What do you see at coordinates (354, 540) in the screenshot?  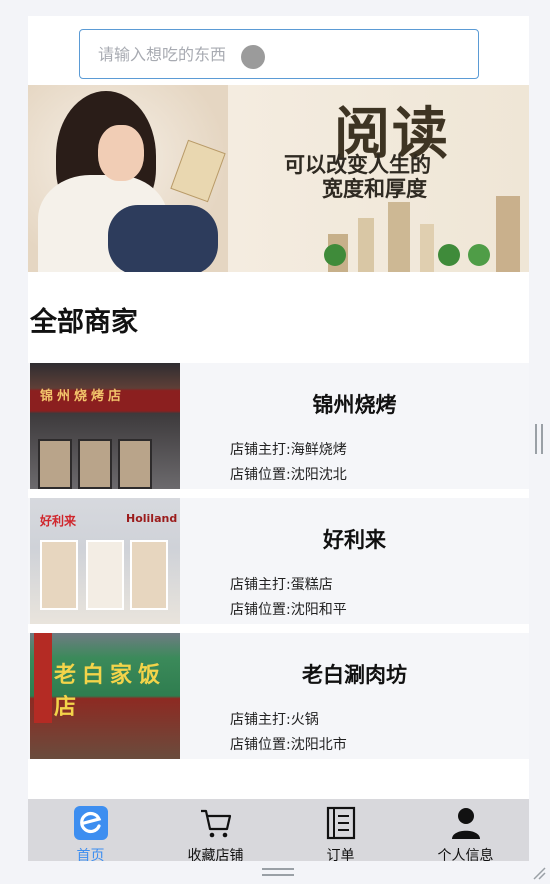 I see `shop-name: 好利来` at bounding box center [354, 540].